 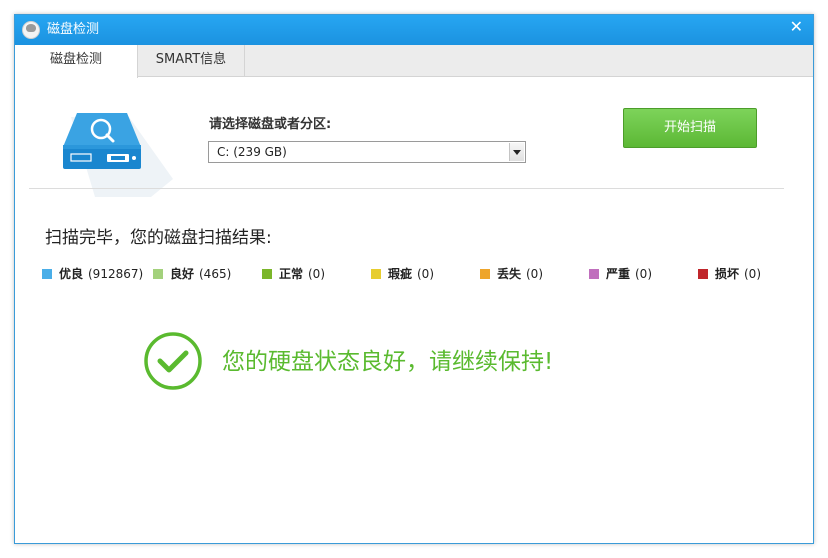 What do you see at coordinates (116, 274) in the screenshot?
I see `legend-count: (912867)` at bounding box center [116, 274].